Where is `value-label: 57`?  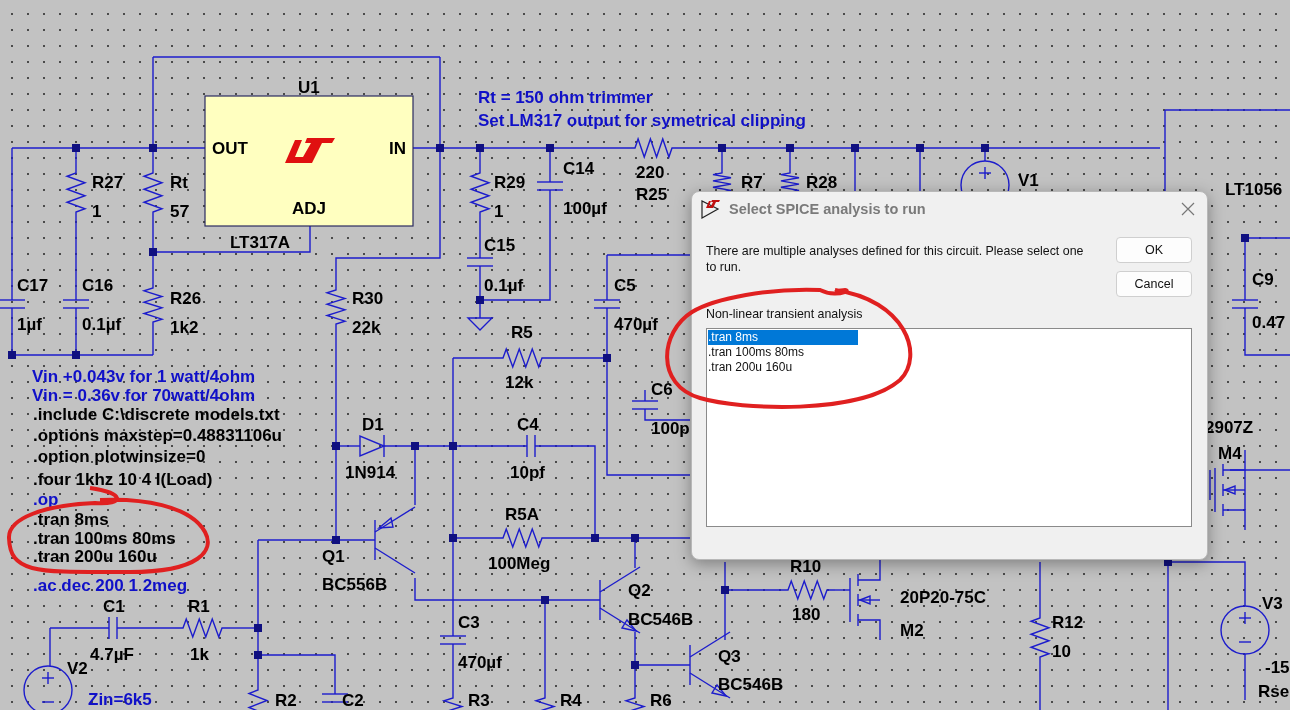
value-label: 57 is located at coordinates (179, 211).